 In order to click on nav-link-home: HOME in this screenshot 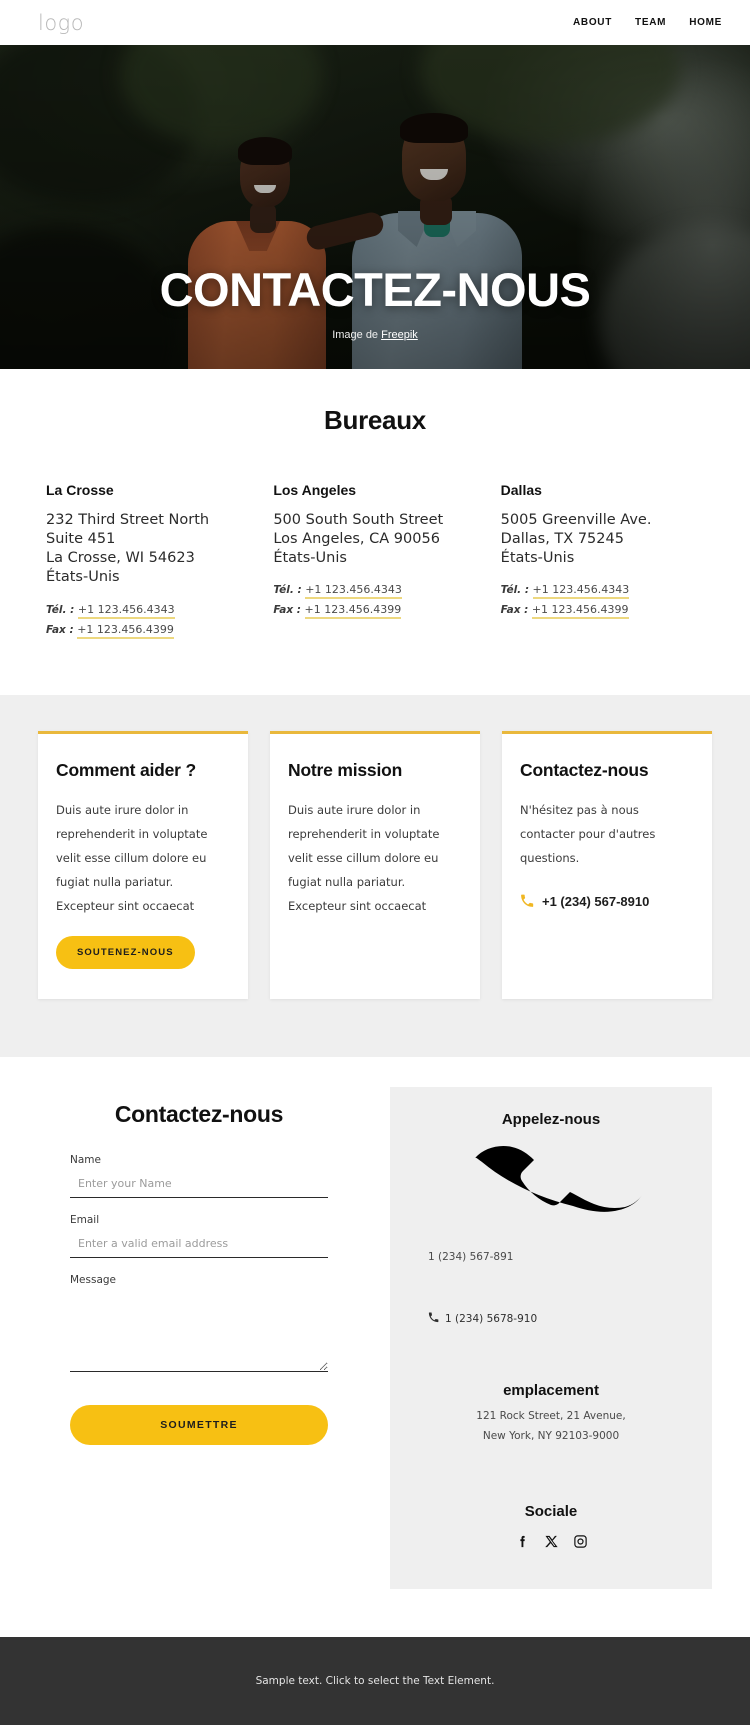, I will do `click(705, 22)`.